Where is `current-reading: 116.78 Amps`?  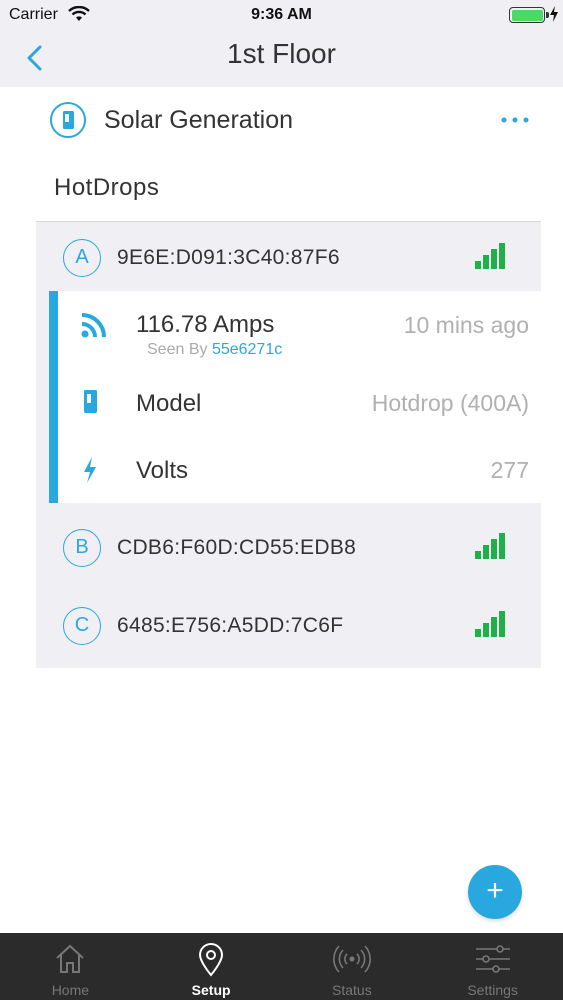 current-reading: 116.78 Amps is located at coordinates (205, 324).